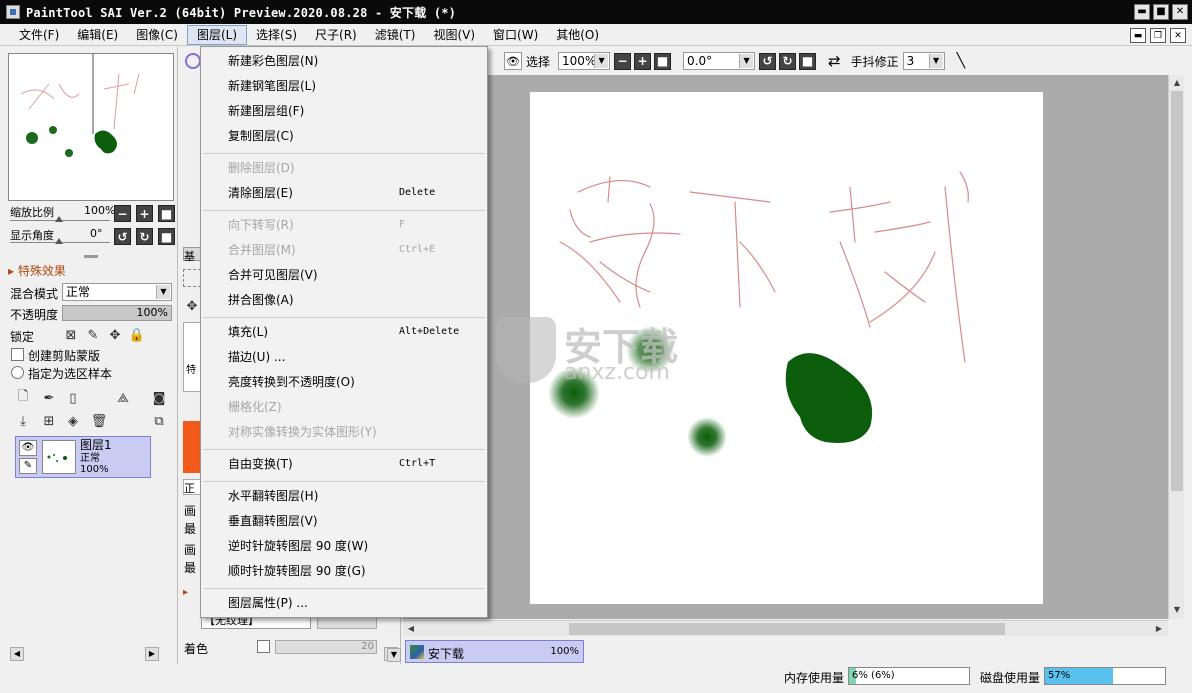  What do you see at coordinates (97, 35) in the screenshot?
I see `menu-edit: 编辑(E)` at bounding box center [97, 35].